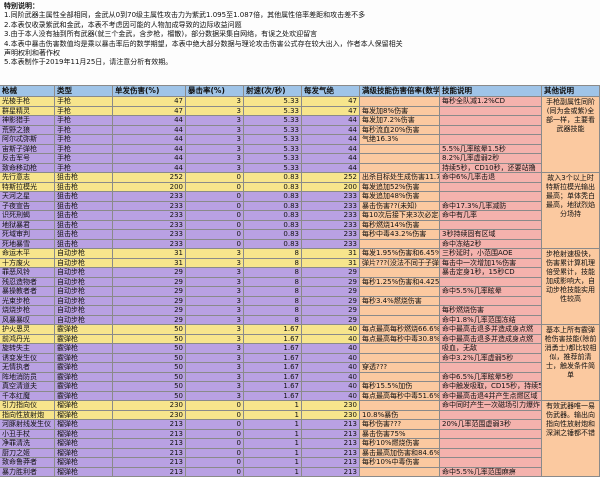  What do you see at coordinates (400, 444) in the screenshot?
I see `skill-multiplier-cell: 每秒10%燃烧伤害` at bounding box center [400, 444].